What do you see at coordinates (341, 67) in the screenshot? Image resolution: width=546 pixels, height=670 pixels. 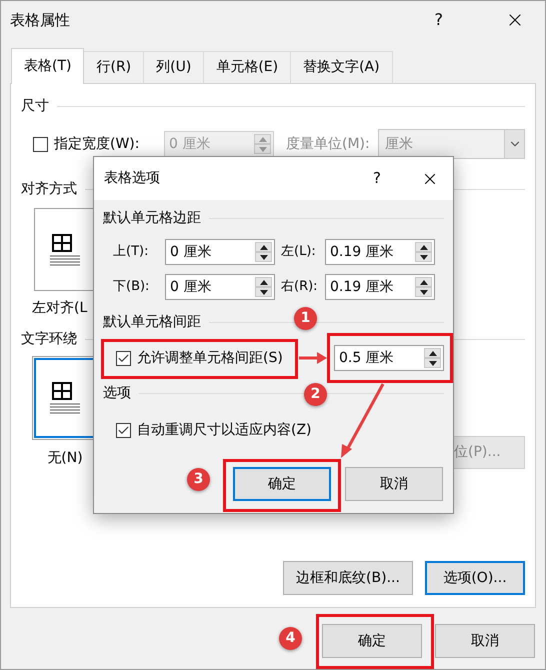 I see `tab: 替换文字(A)` at bounding box center [341, 67].